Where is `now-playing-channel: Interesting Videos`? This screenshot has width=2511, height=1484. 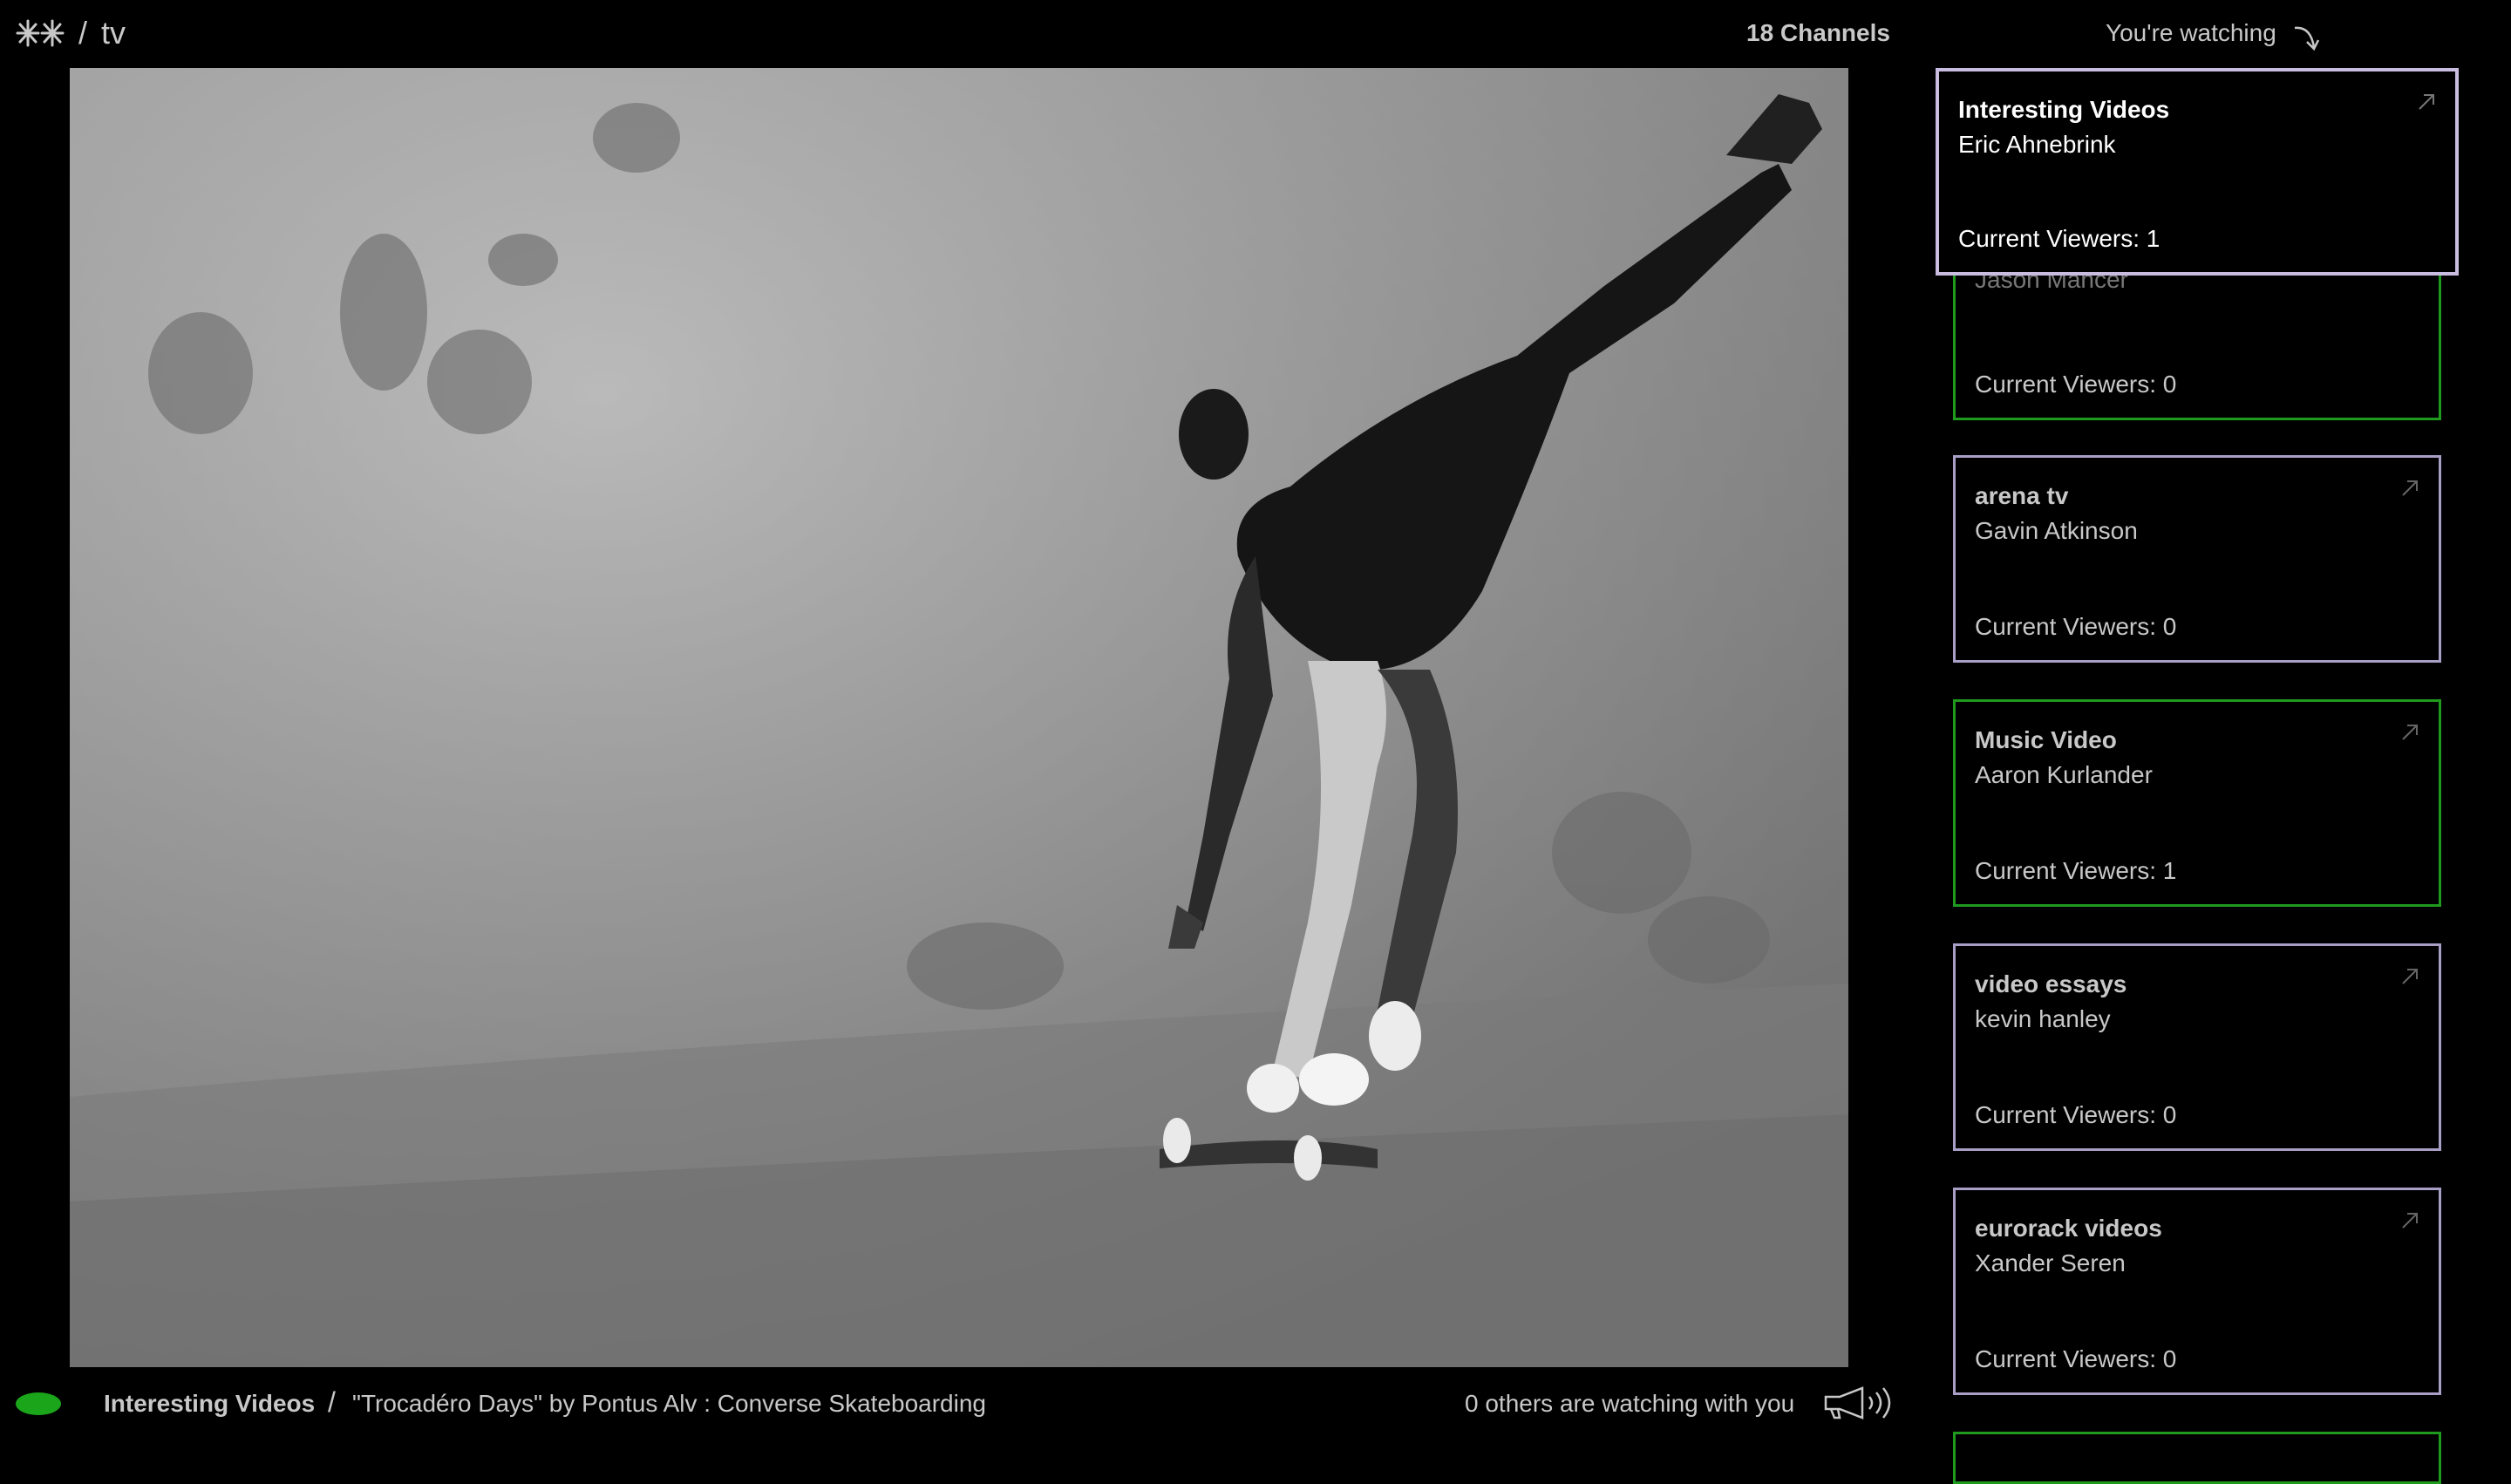
now-playing-channel: Interesting Videos is located at coordinates (209, 1404).